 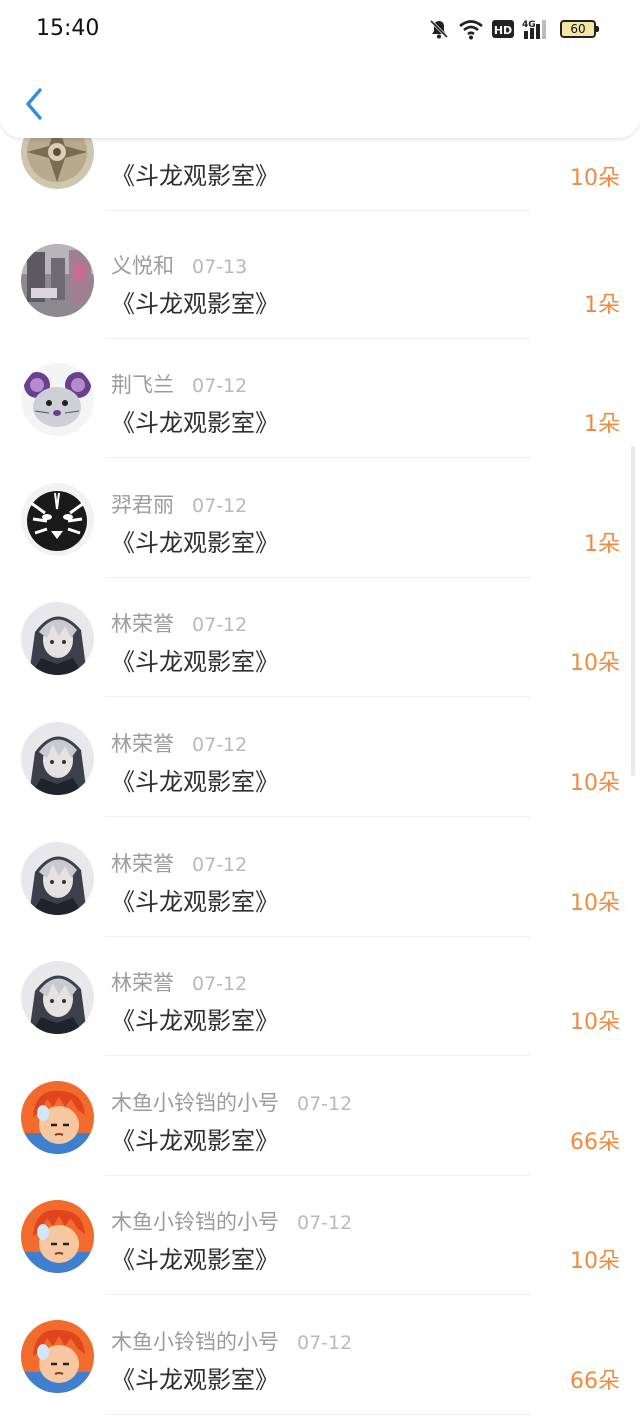 I want to click on svg-text: HD, so click(x=503, y=30).